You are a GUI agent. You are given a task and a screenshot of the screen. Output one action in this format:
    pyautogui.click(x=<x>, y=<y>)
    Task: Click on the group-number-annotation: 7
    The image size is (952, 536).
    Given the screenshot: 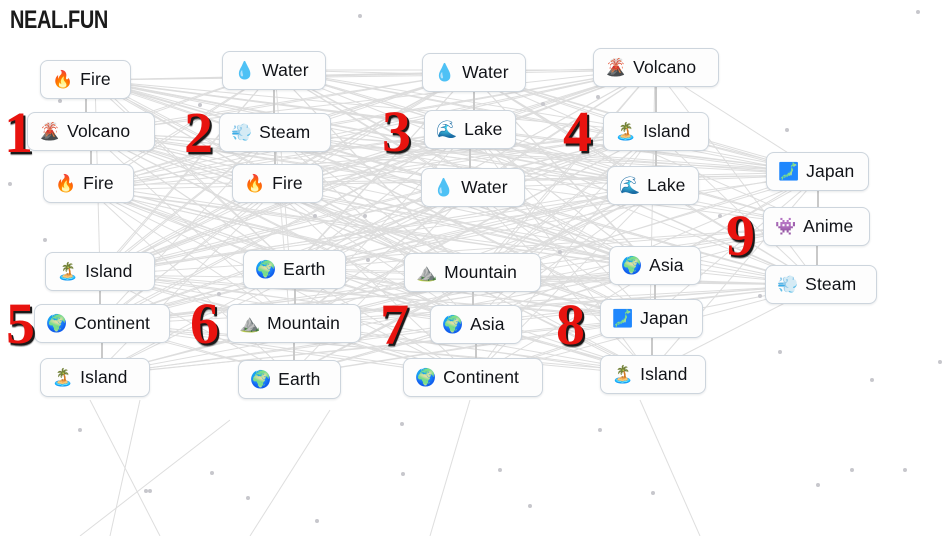 What is the action you would take?
    pyautogui.click(x=394, y=324)
    